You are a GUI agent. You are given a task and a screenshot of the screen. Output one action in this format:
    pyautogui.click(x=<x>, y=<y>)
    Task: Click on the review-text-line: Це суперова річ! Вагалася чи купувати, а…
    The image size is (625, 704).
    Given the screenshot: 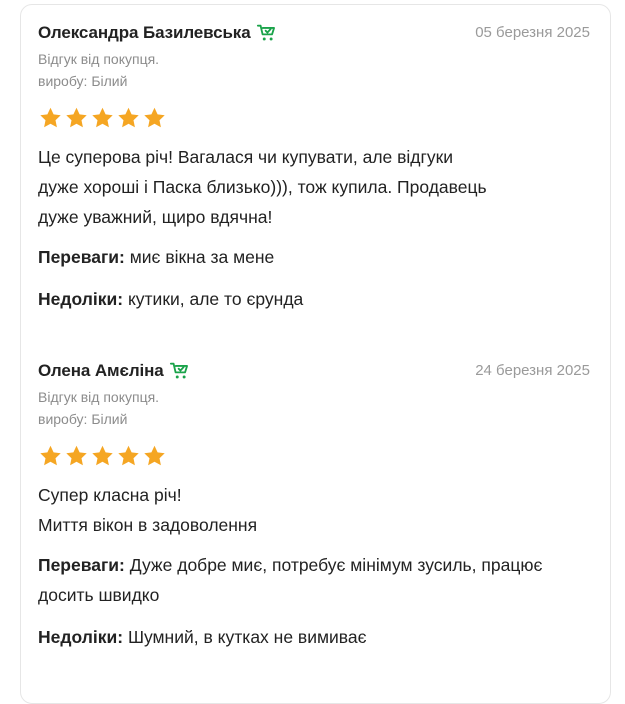 What is the action you would take?
    pyautogui.click(x=246, y=157)
    